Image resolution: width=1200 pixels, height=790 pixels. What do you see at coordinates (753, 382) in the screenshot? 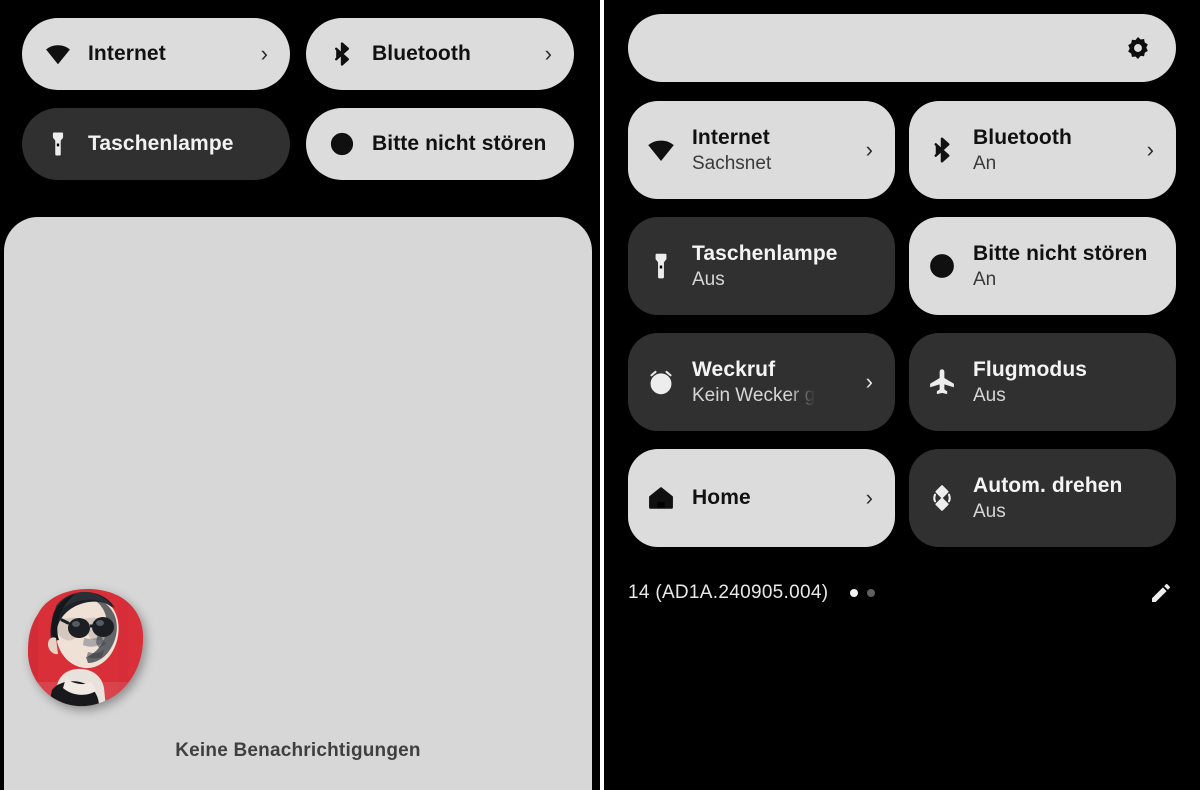
I see `tile-text: Weckruf Kein Wecker g` at bounding box center [753, 382].